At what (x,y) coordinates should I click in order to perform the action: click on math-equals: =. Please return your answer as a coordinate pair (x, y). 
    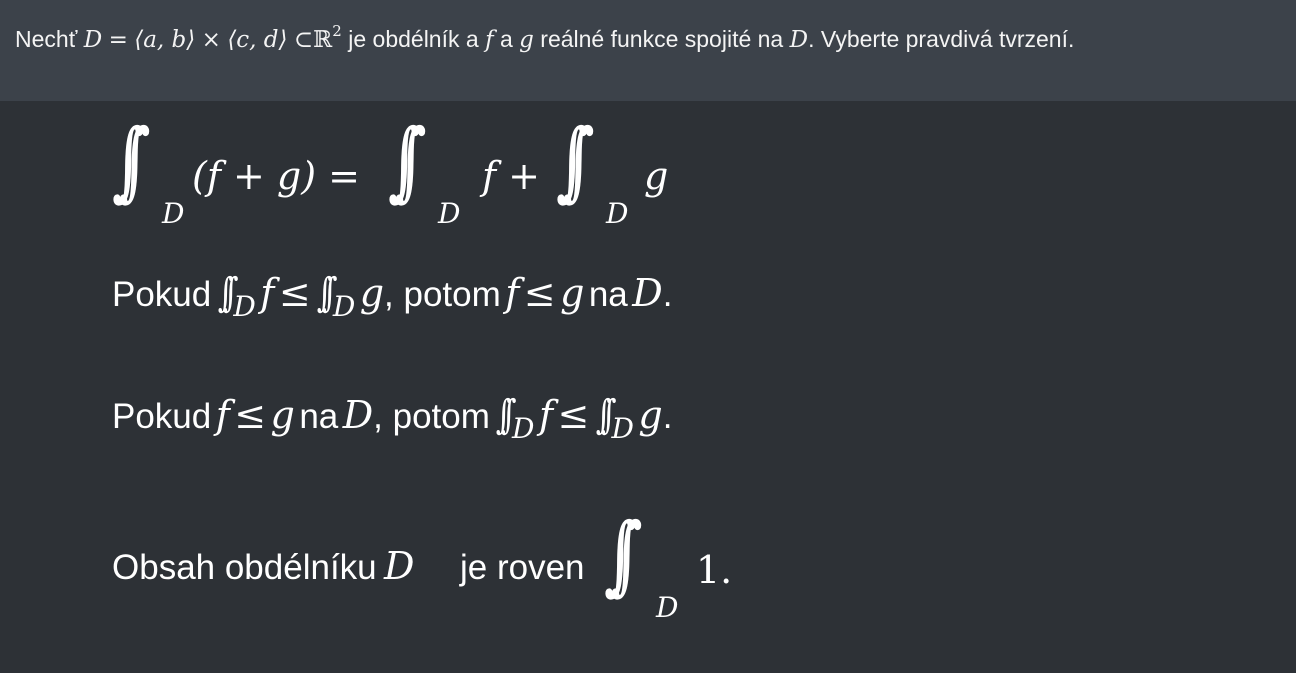
    Looking at the image, I should click on (118, 40).